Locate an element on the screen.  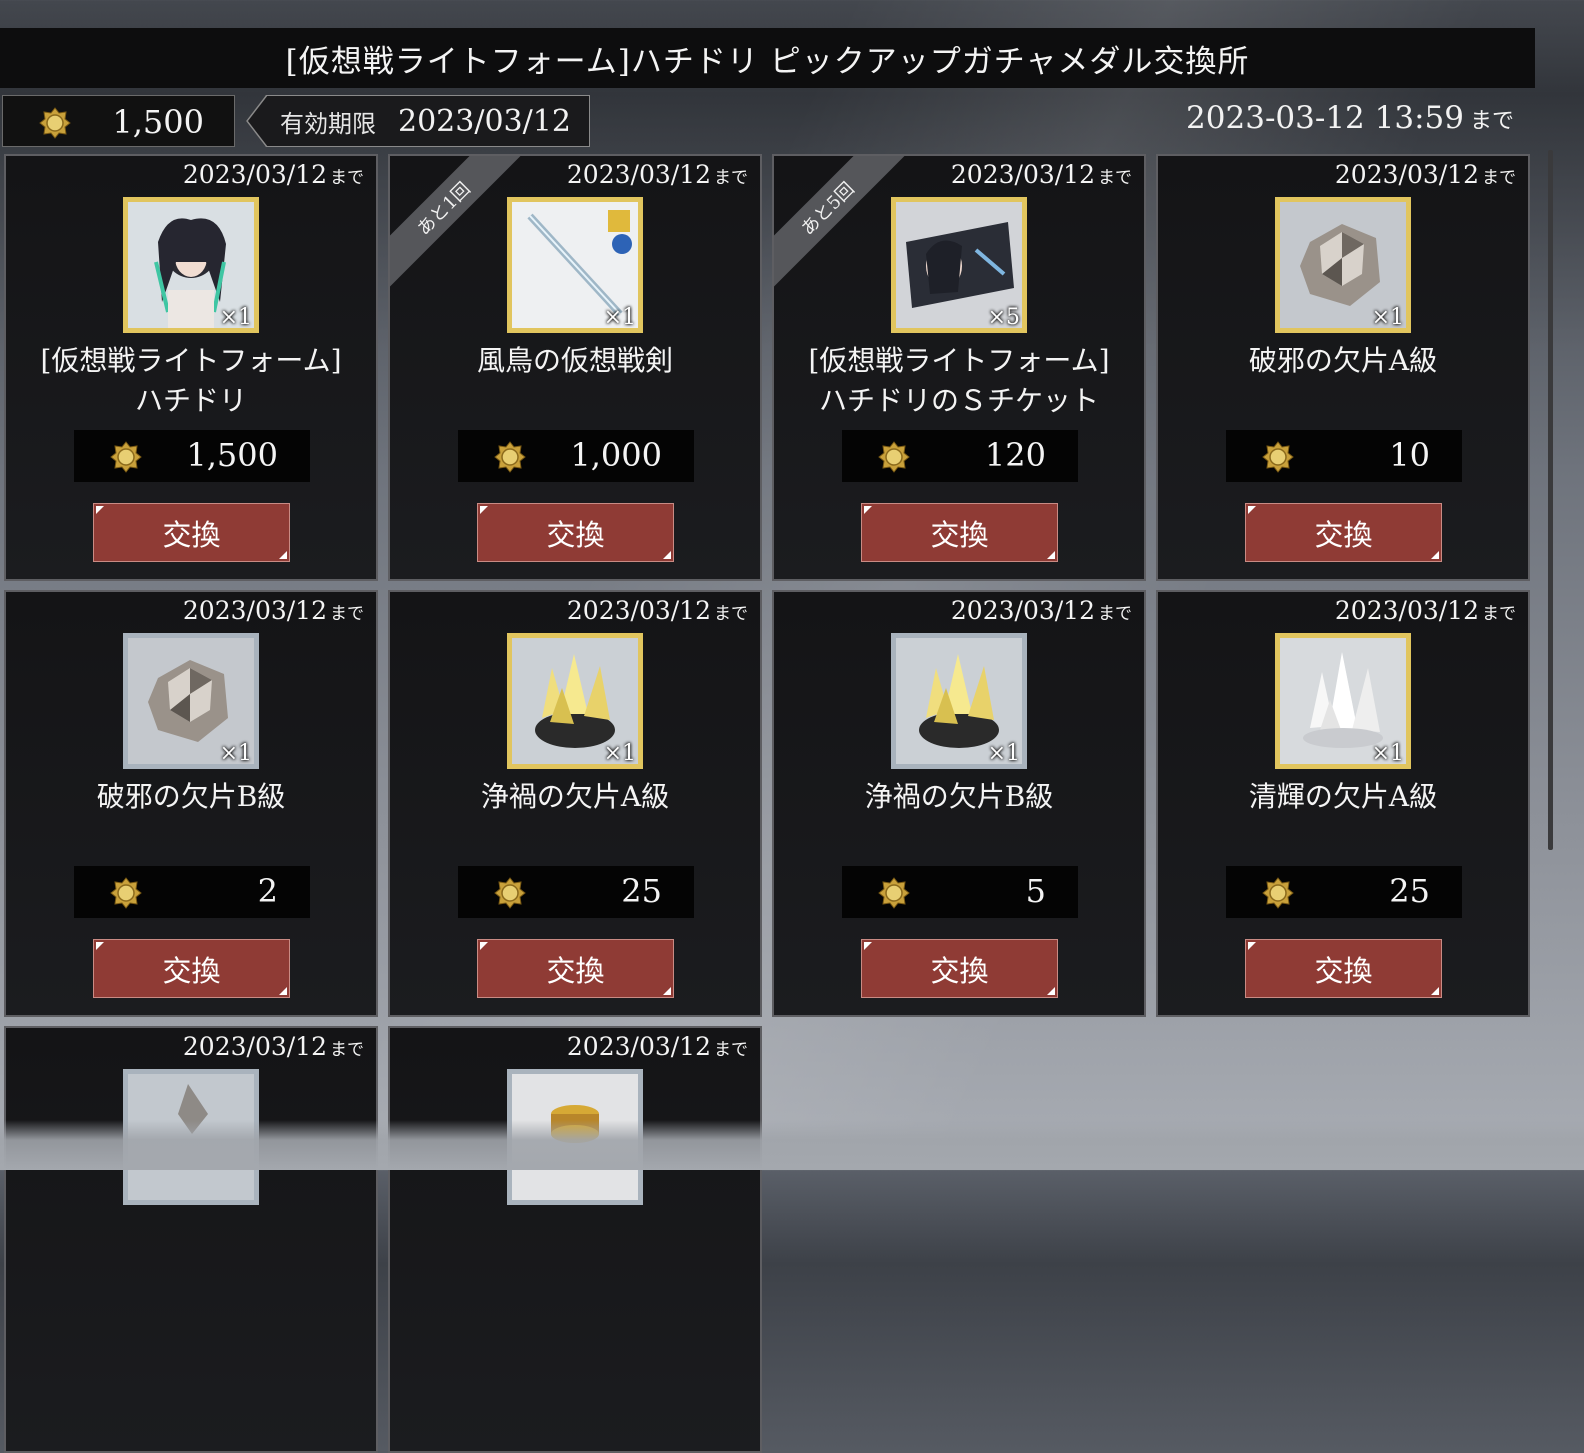
page-title: [仮想戦ライトフォーム]ハチドリ ピックアップガチャメダル交換所 is located at coordinates (767, 58).